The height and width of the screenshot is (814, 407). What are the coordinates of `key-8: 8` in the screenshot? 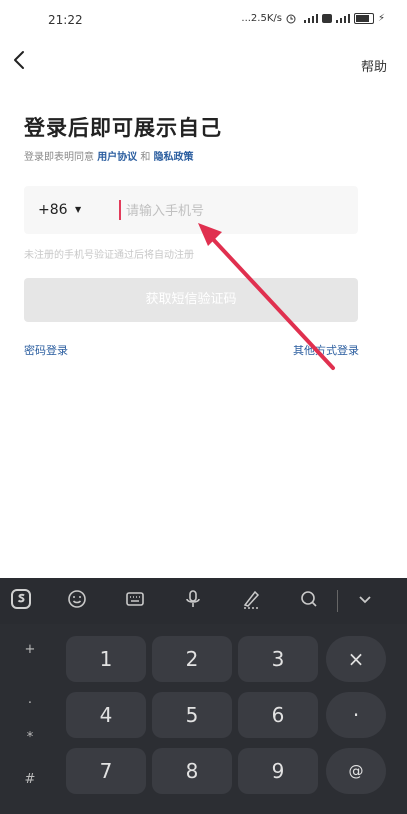 It's located at (192, 771).